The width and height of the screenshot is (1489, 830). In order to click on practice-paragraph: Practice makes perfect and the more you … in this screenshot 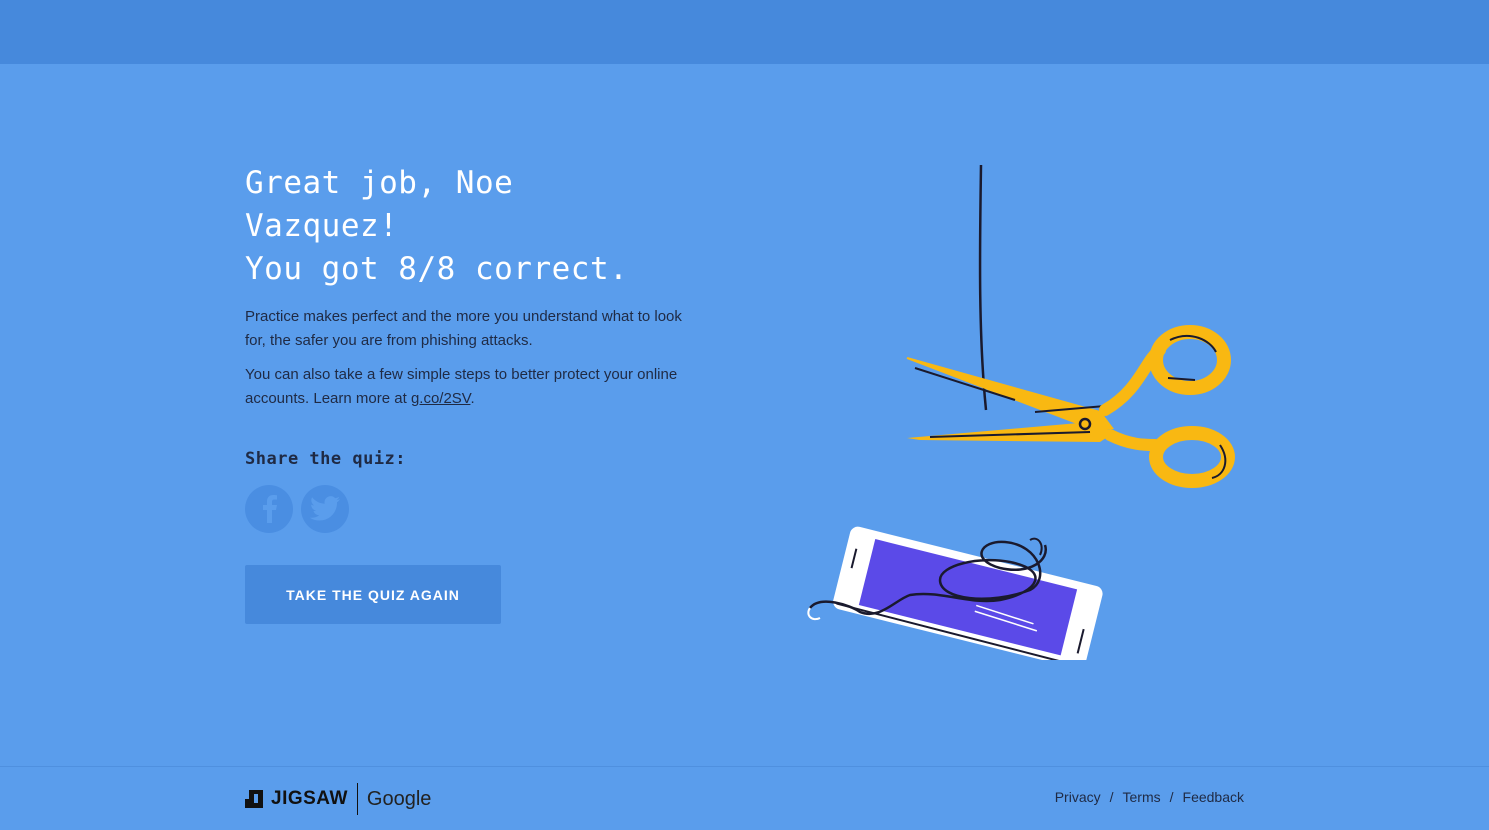, I will do `click(463, 328)`.